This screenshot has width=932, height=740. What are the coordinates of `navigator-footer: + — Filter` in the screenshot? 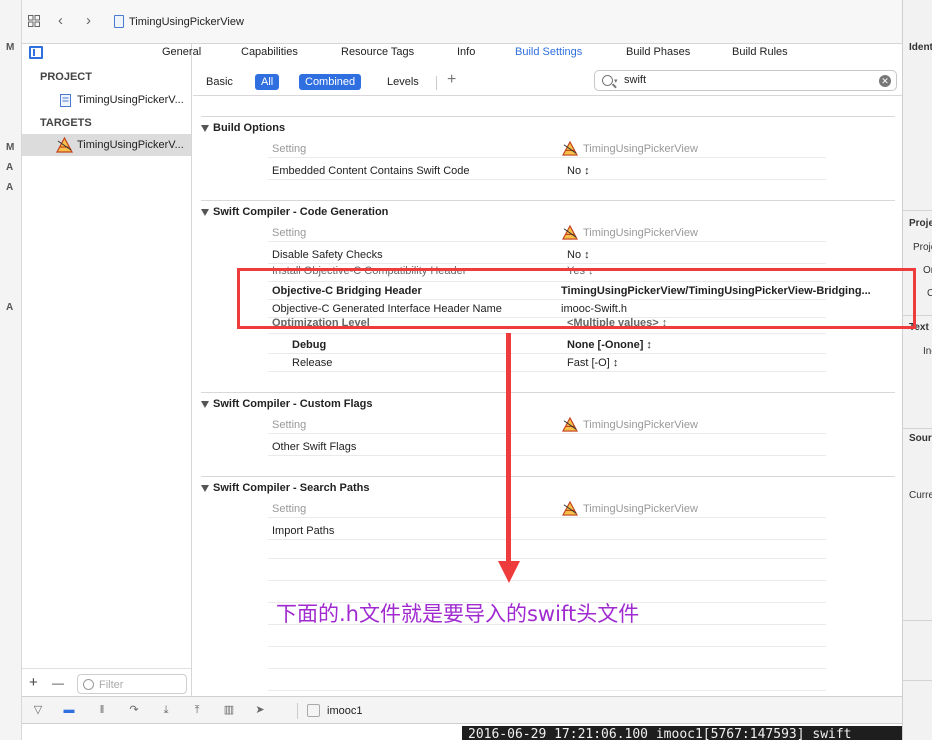 It's located at (106, 682).